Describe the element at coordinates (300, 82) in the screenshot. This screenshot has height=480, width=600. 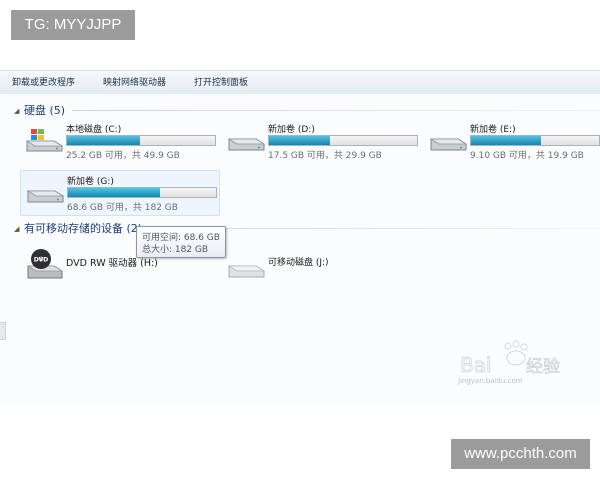
I see `command-toolbar: 卸载或更改程序 映射网络驱动器 打开控制面板` at that location.